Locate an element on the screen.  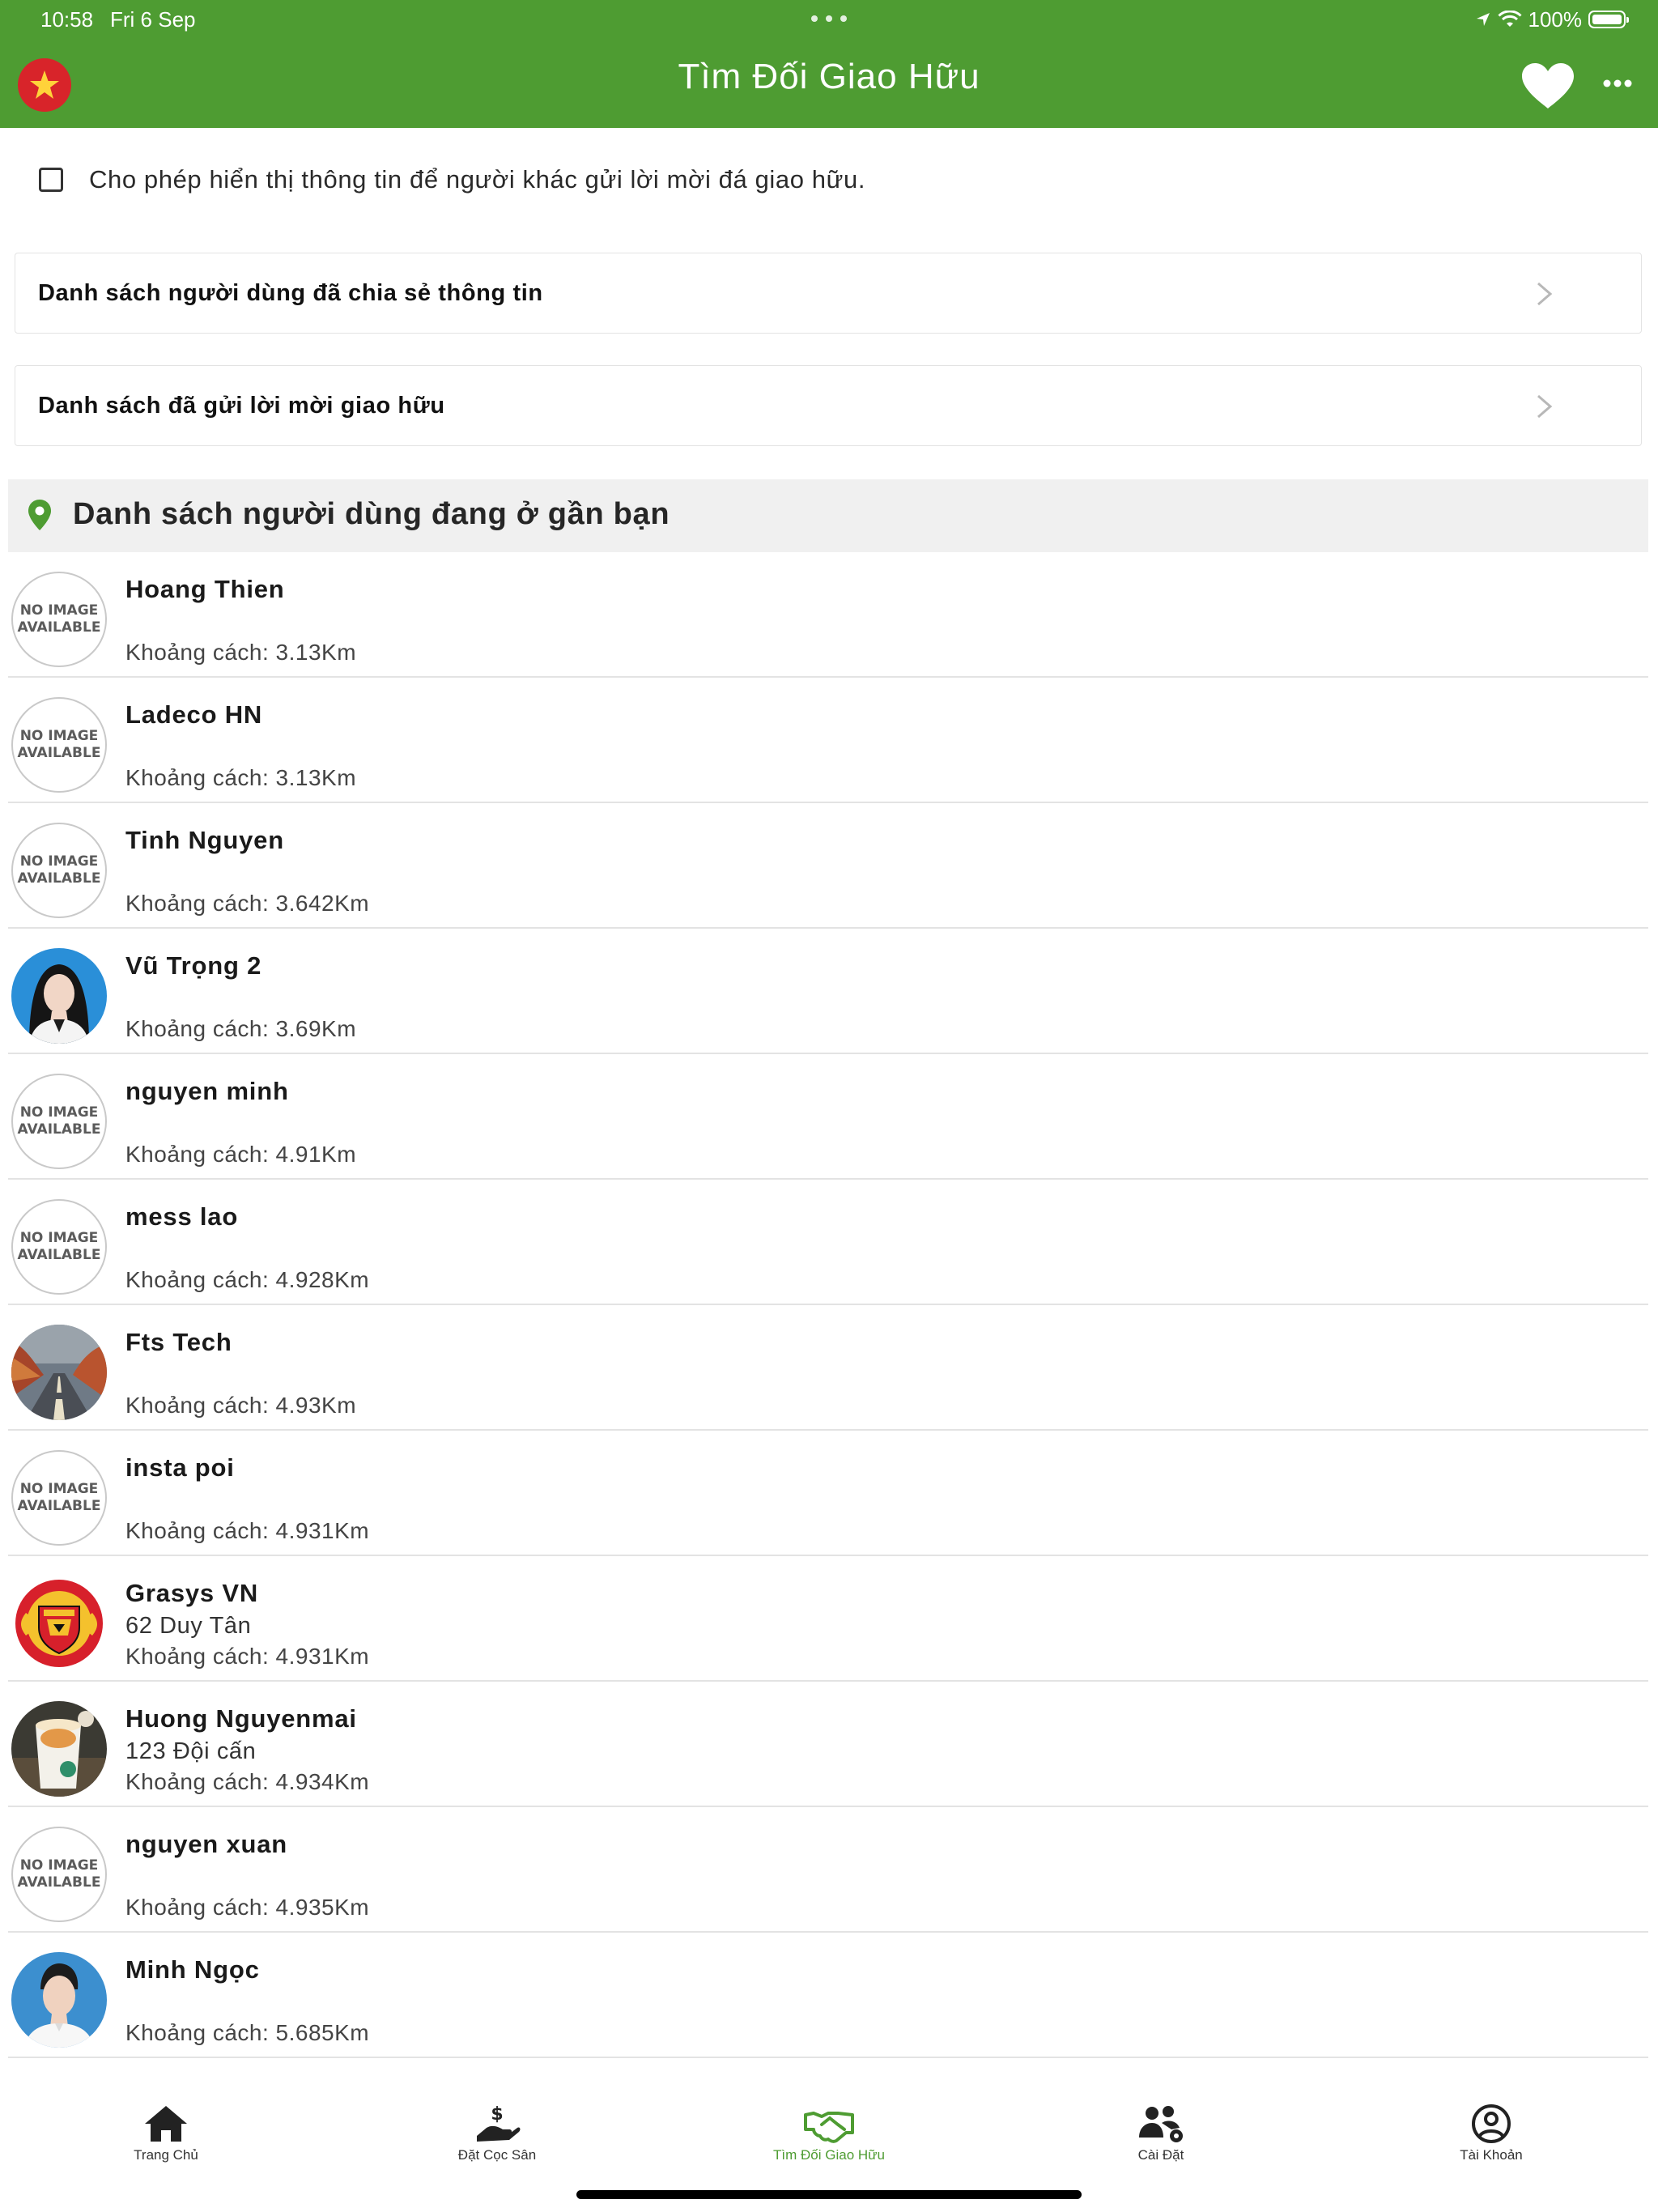
portrait-man-image is located at coordinates (59, 2000).